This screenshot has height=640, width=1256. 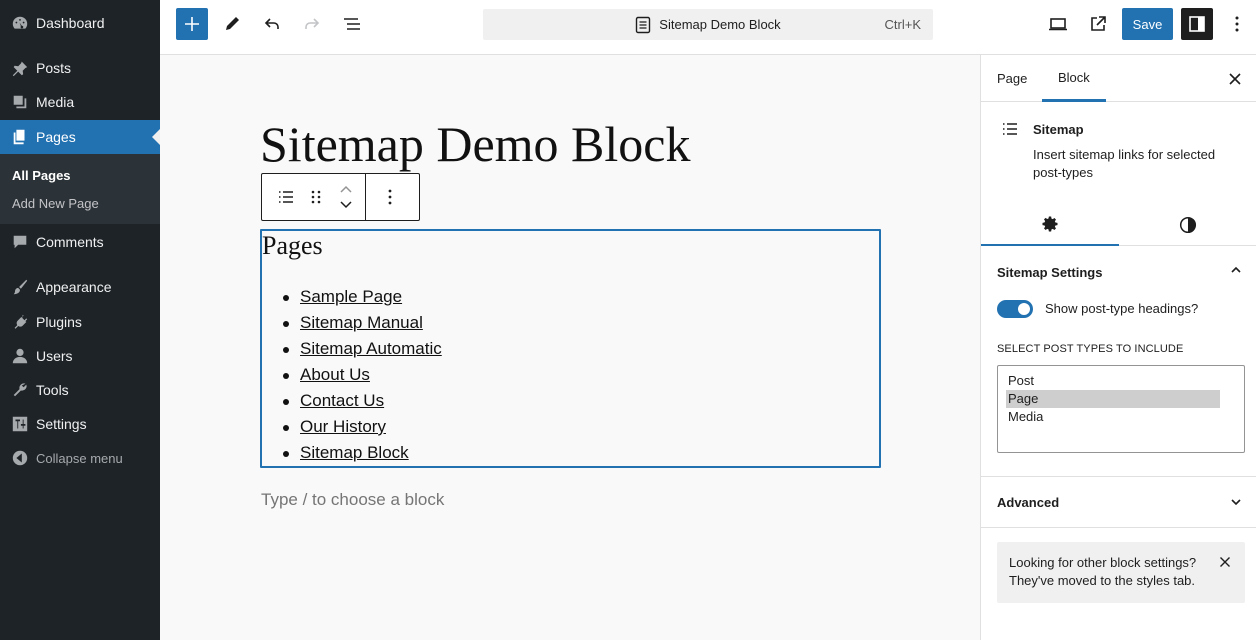 I want to click on tools-button, so click(x=232, y=24).